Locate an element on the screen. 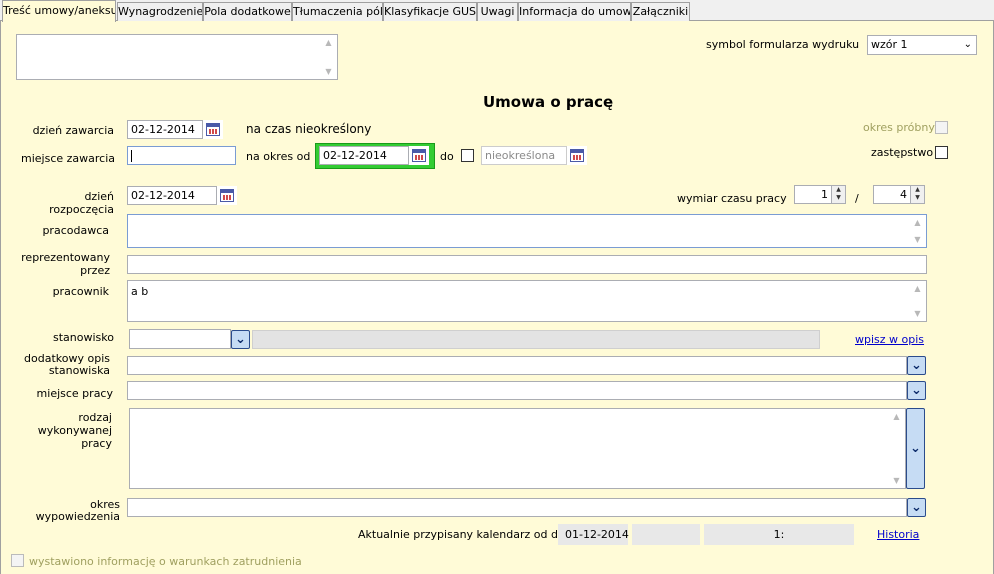 This screenshot has width=994, height=574. dzien-zawarcia-label: dzień zawarcia is located at coordinates (73, 130).